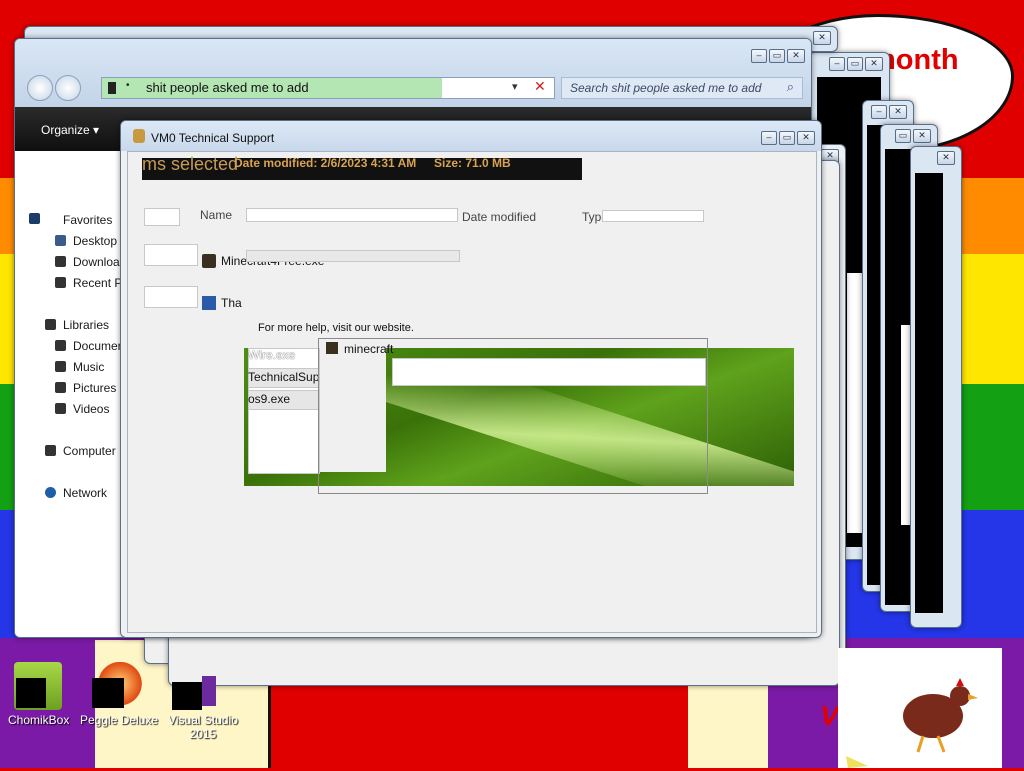 Image resolution: width=1024 pixels, height=771 pixels. I want to click on header-blank-mid, so click(352, 215).